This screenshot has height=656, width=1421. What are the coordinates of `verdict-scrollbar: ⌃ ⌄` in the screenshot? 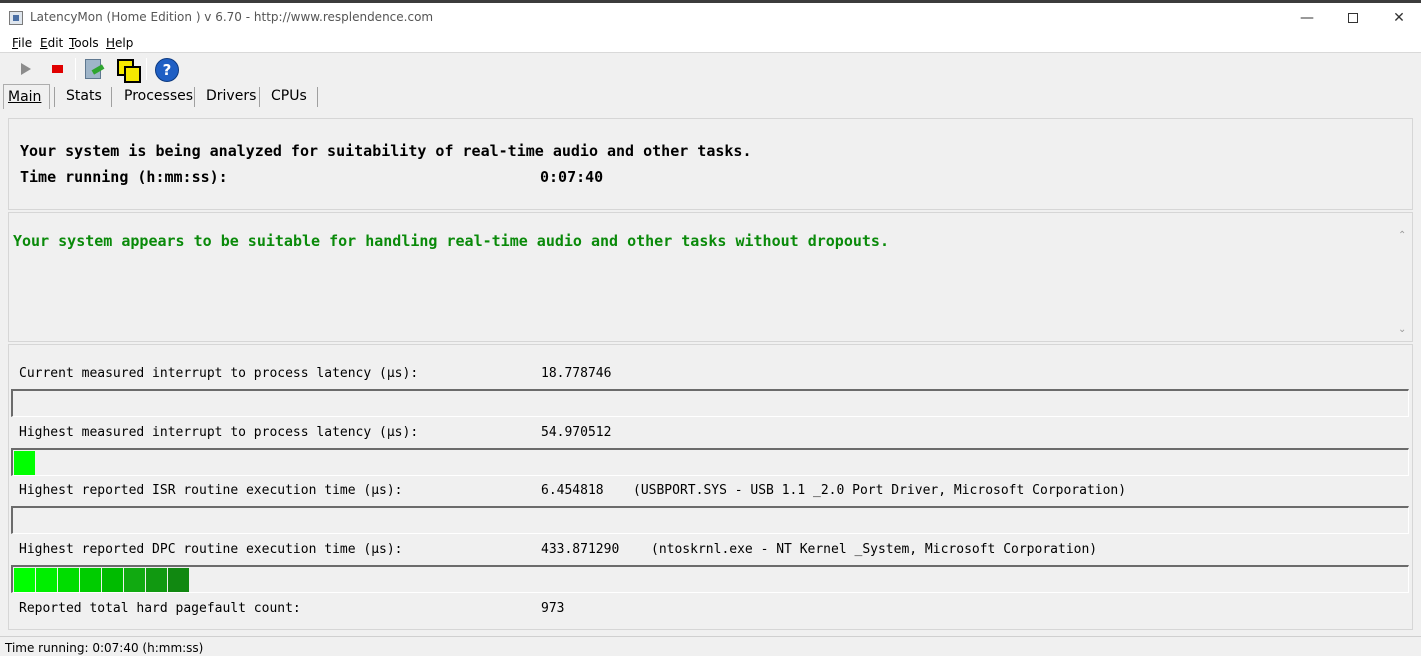 It's located at (1403, 285).